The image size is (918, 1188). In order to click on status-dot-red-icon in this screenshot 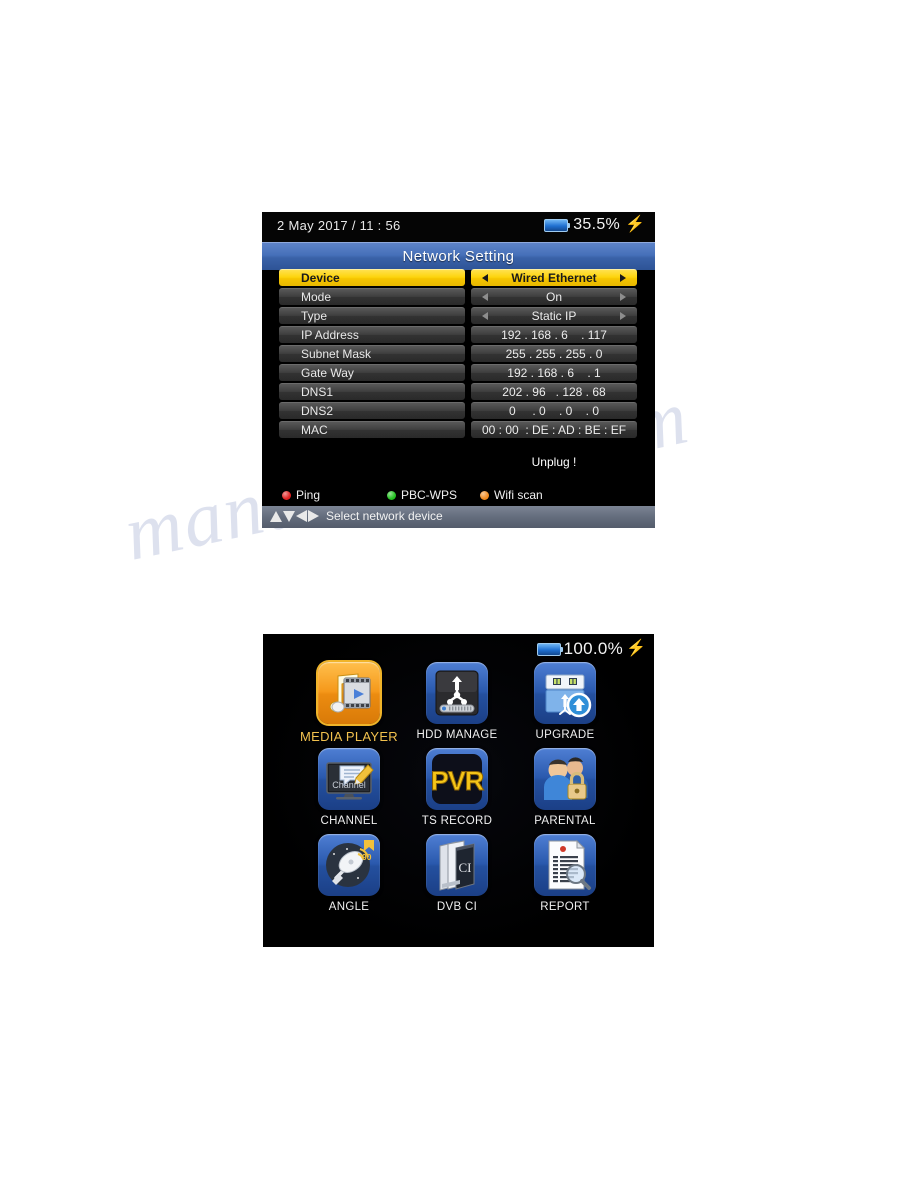, I will do `click(286, 495)`.